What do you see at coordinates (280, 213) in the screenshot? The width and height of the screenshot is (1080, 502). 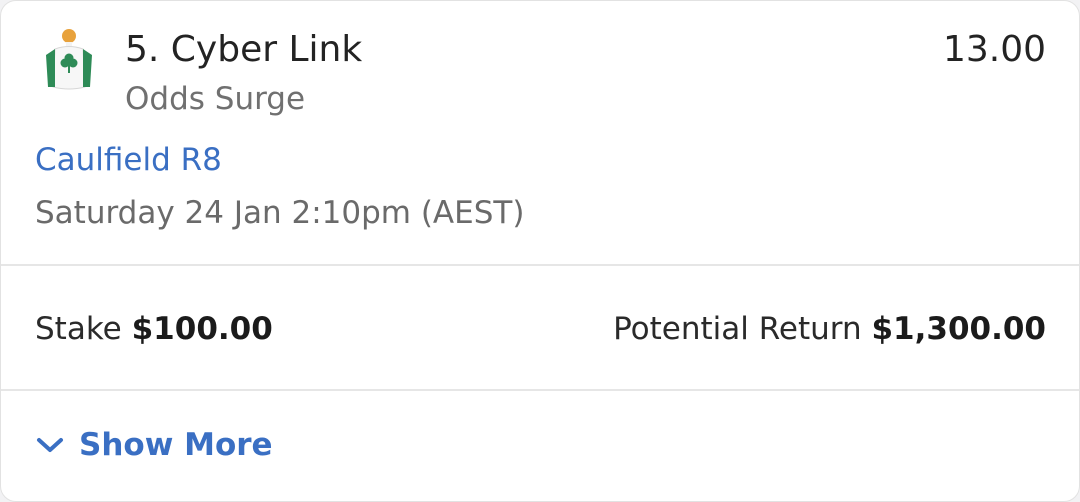 I see `race-datetime: Saturday 24 Jan 2:10pm (AEST)` at bounding box center [280, 213].